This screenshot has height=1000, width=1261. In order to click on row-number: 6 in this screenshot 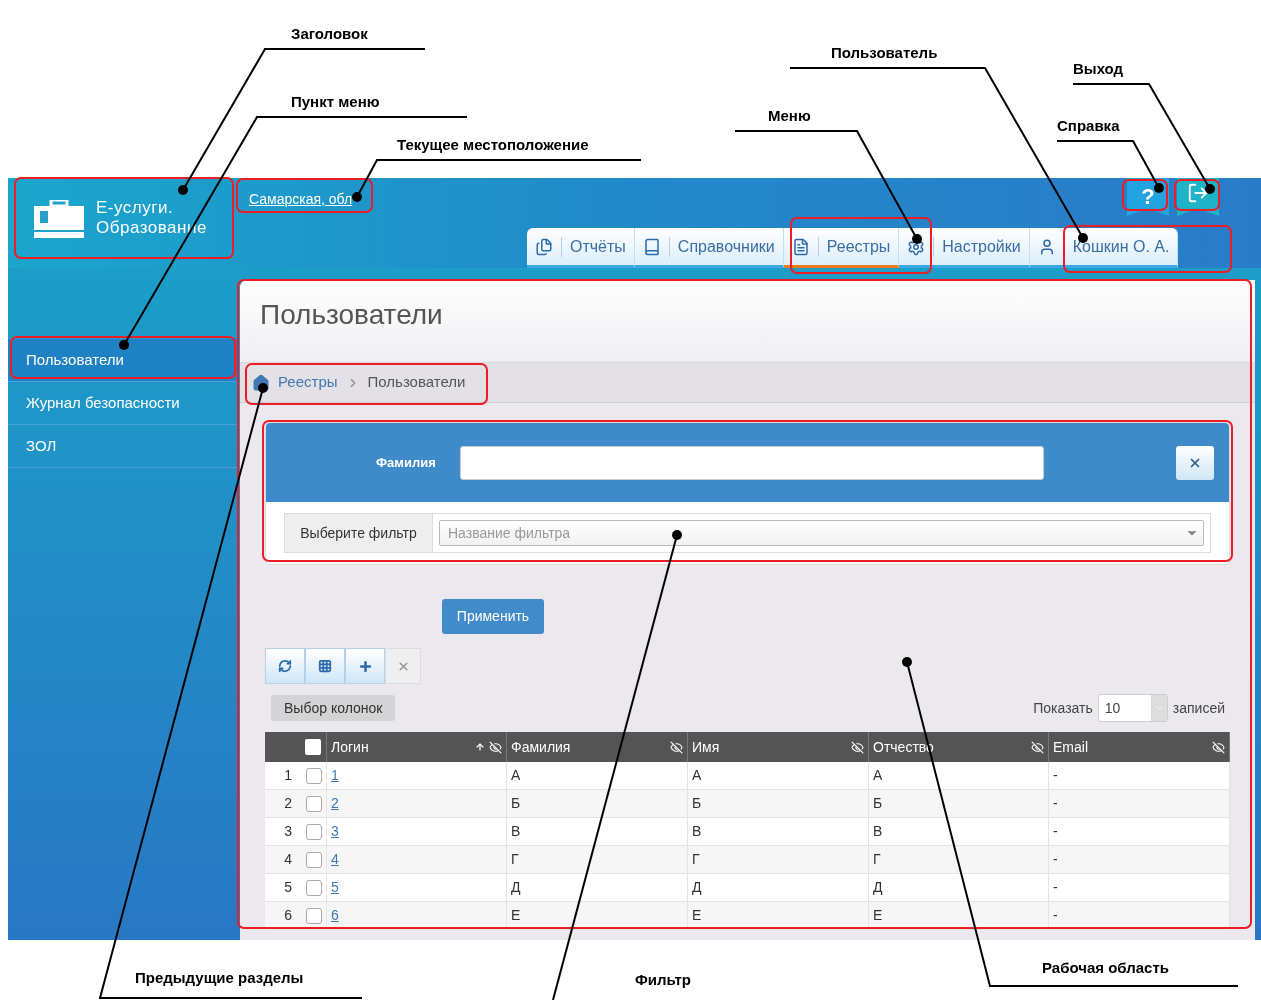, I will do `click(287, 915)`.